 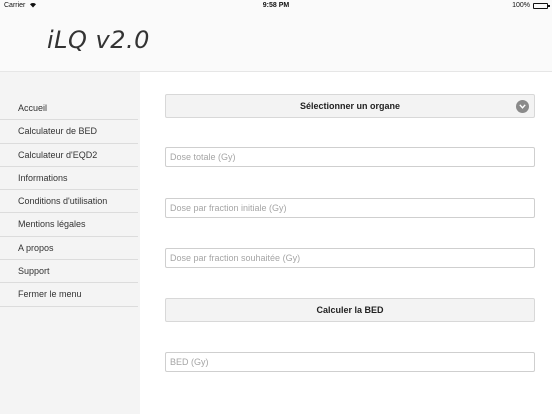 I want to click on clock: 9:58 PM, so click(x=276, y=5).